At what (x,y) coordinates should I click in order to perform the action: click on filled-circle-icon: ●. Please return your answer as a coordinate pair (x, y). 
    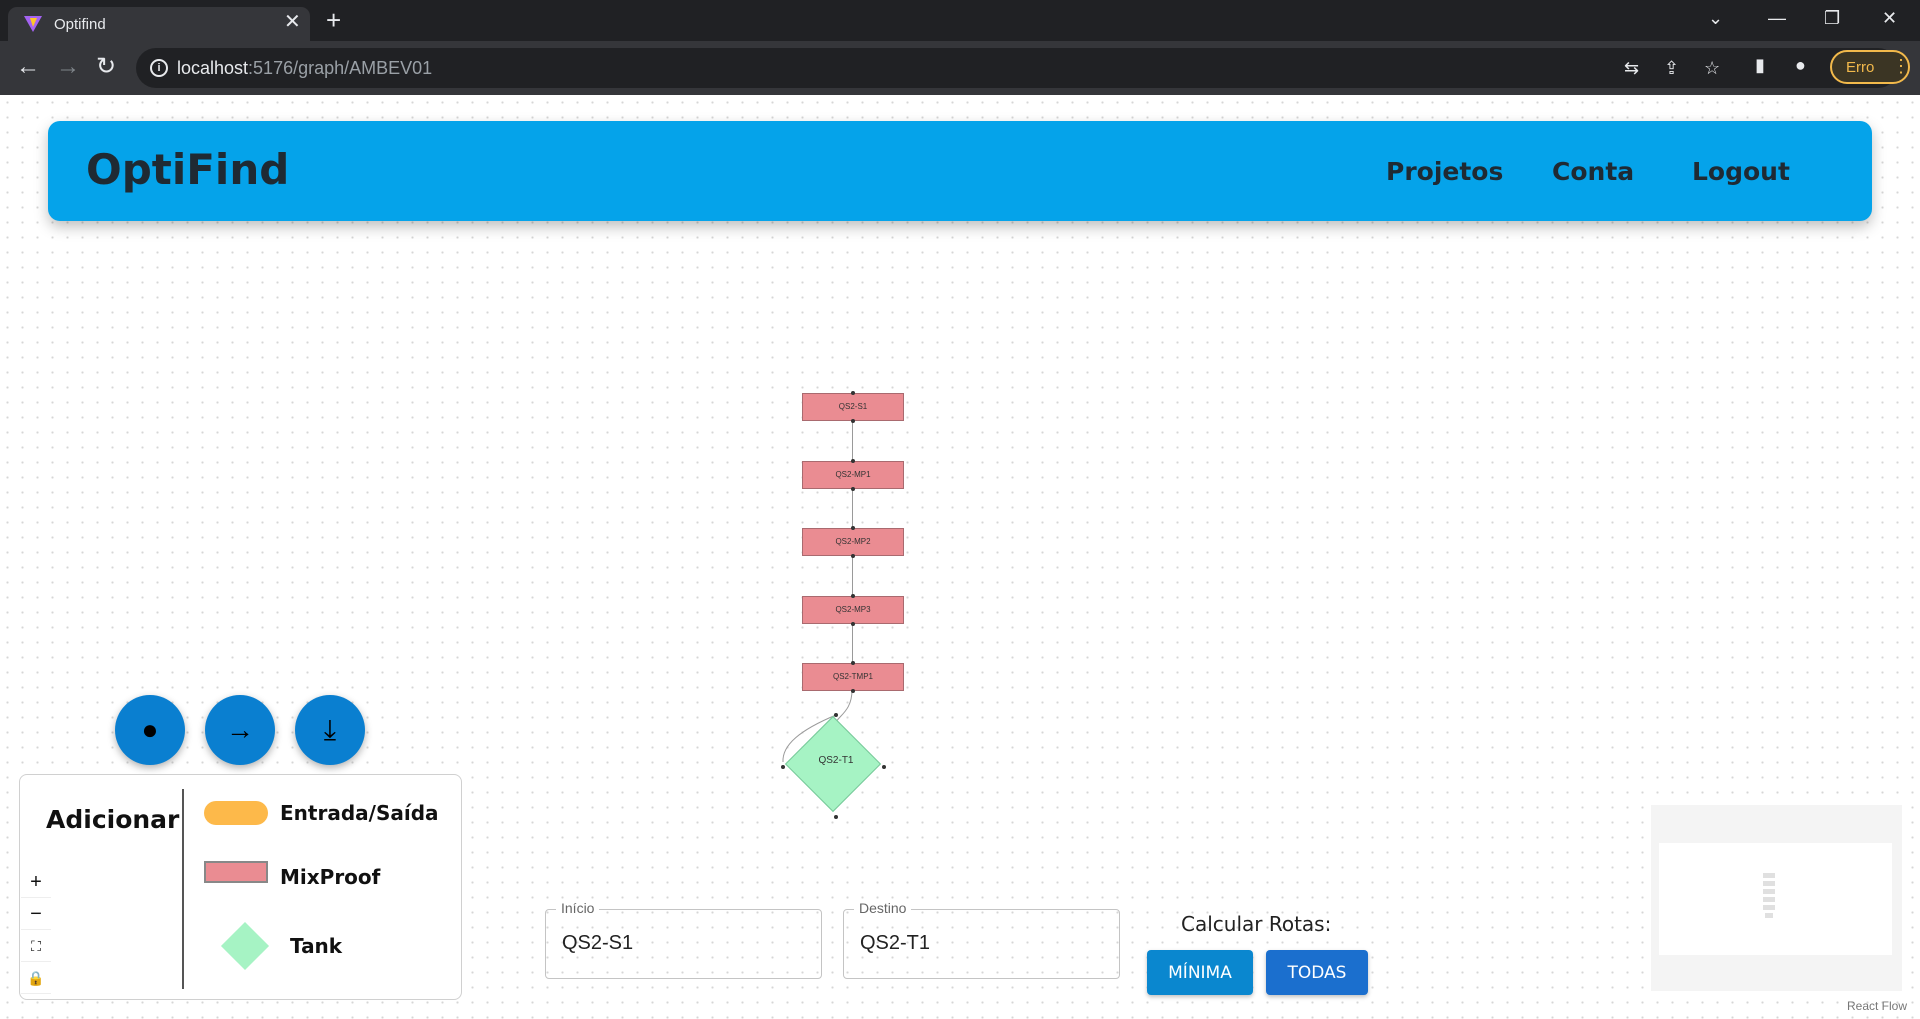
    Looking at the image, I should click on (150, 729).